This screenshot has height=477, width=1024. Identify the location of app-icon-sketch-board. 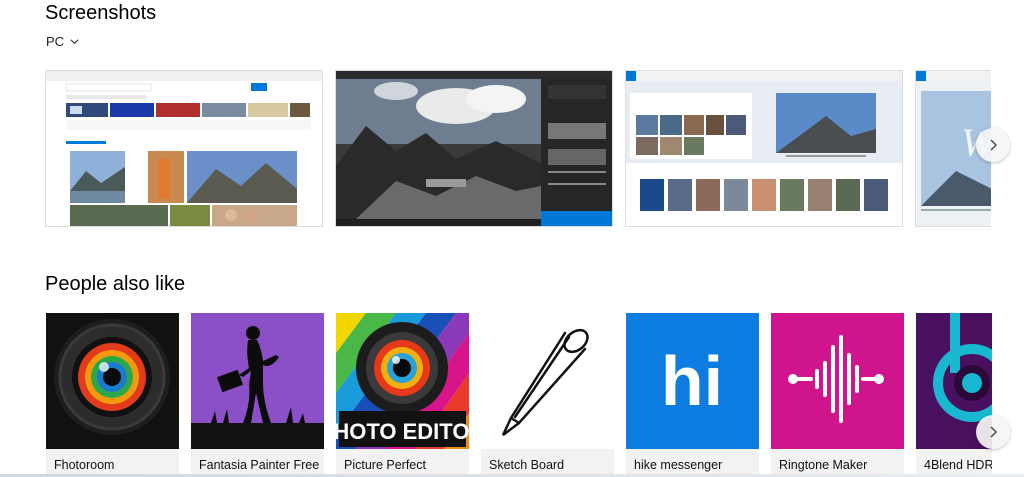
(547, 381).